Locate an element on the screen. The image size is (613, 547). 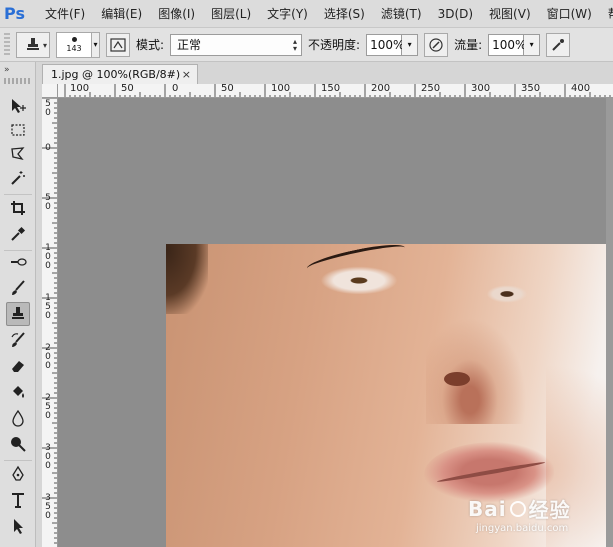
ruler-label: 350 is located at coordinates (531, 89).